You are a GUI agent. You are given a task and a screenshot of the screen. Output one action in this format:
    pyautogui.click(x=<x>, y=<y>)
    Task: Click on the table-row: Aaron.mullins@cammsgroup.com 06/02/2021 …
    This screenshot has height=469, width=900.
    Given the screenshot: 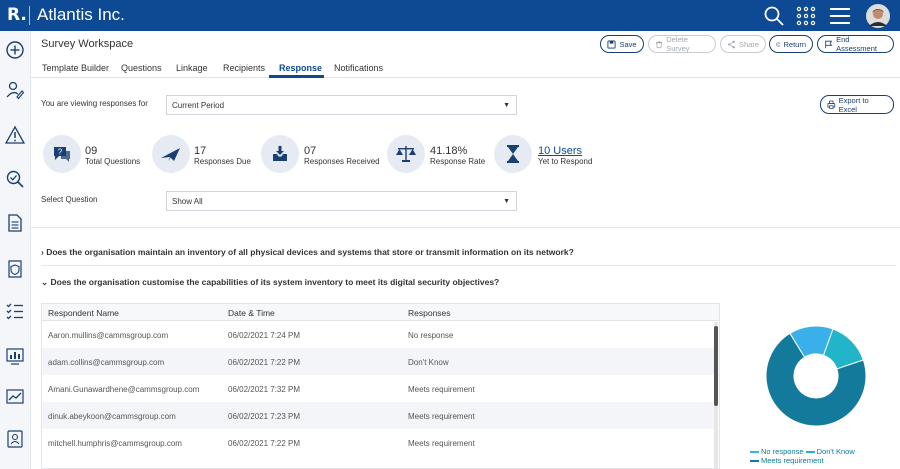 What is the action you would take?
    pyautogui.click(x=378, y=334)
    